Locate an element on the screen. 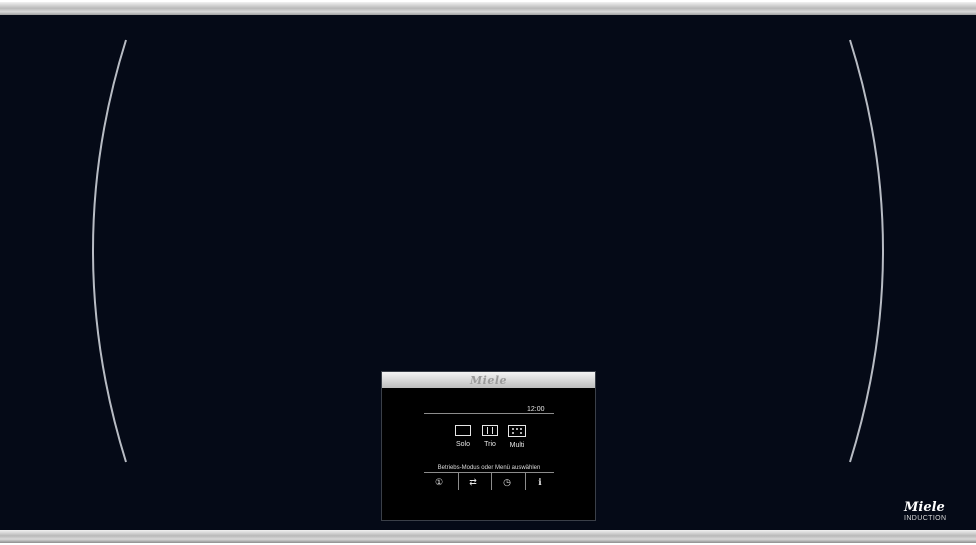 The height and width of the screenshot is (545, 976). settings-button: ⇄ is located at coordinates (473, 482).